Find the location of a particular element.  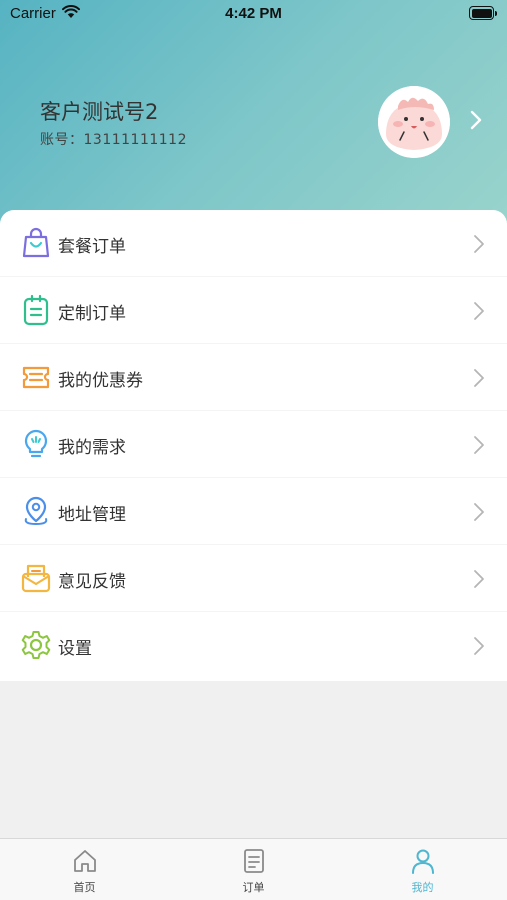

feedback-mail-icon is located at coordinates (36, 578).